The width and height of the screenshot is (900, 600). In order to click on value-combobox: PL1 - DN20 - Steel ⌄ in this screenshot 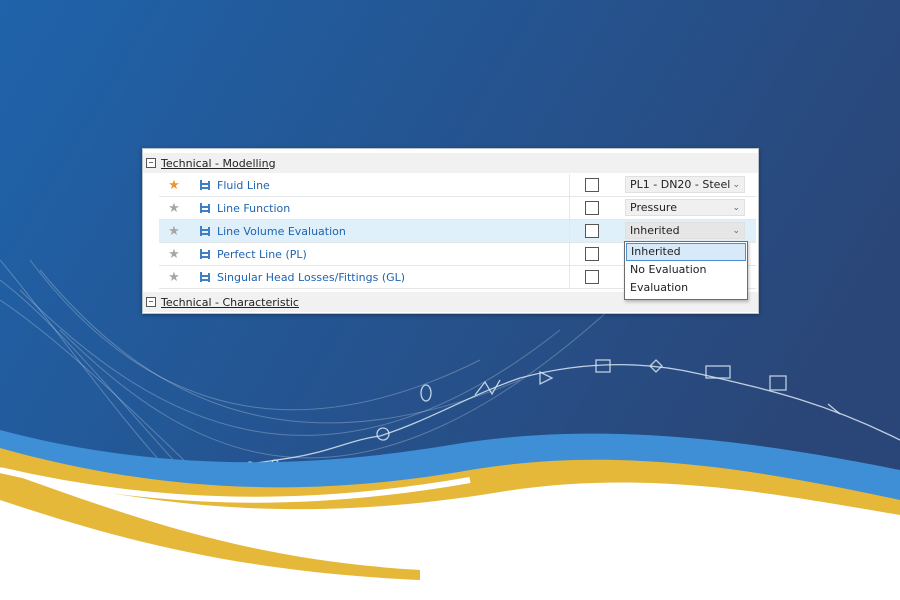, I will do `click(685, 184)`.